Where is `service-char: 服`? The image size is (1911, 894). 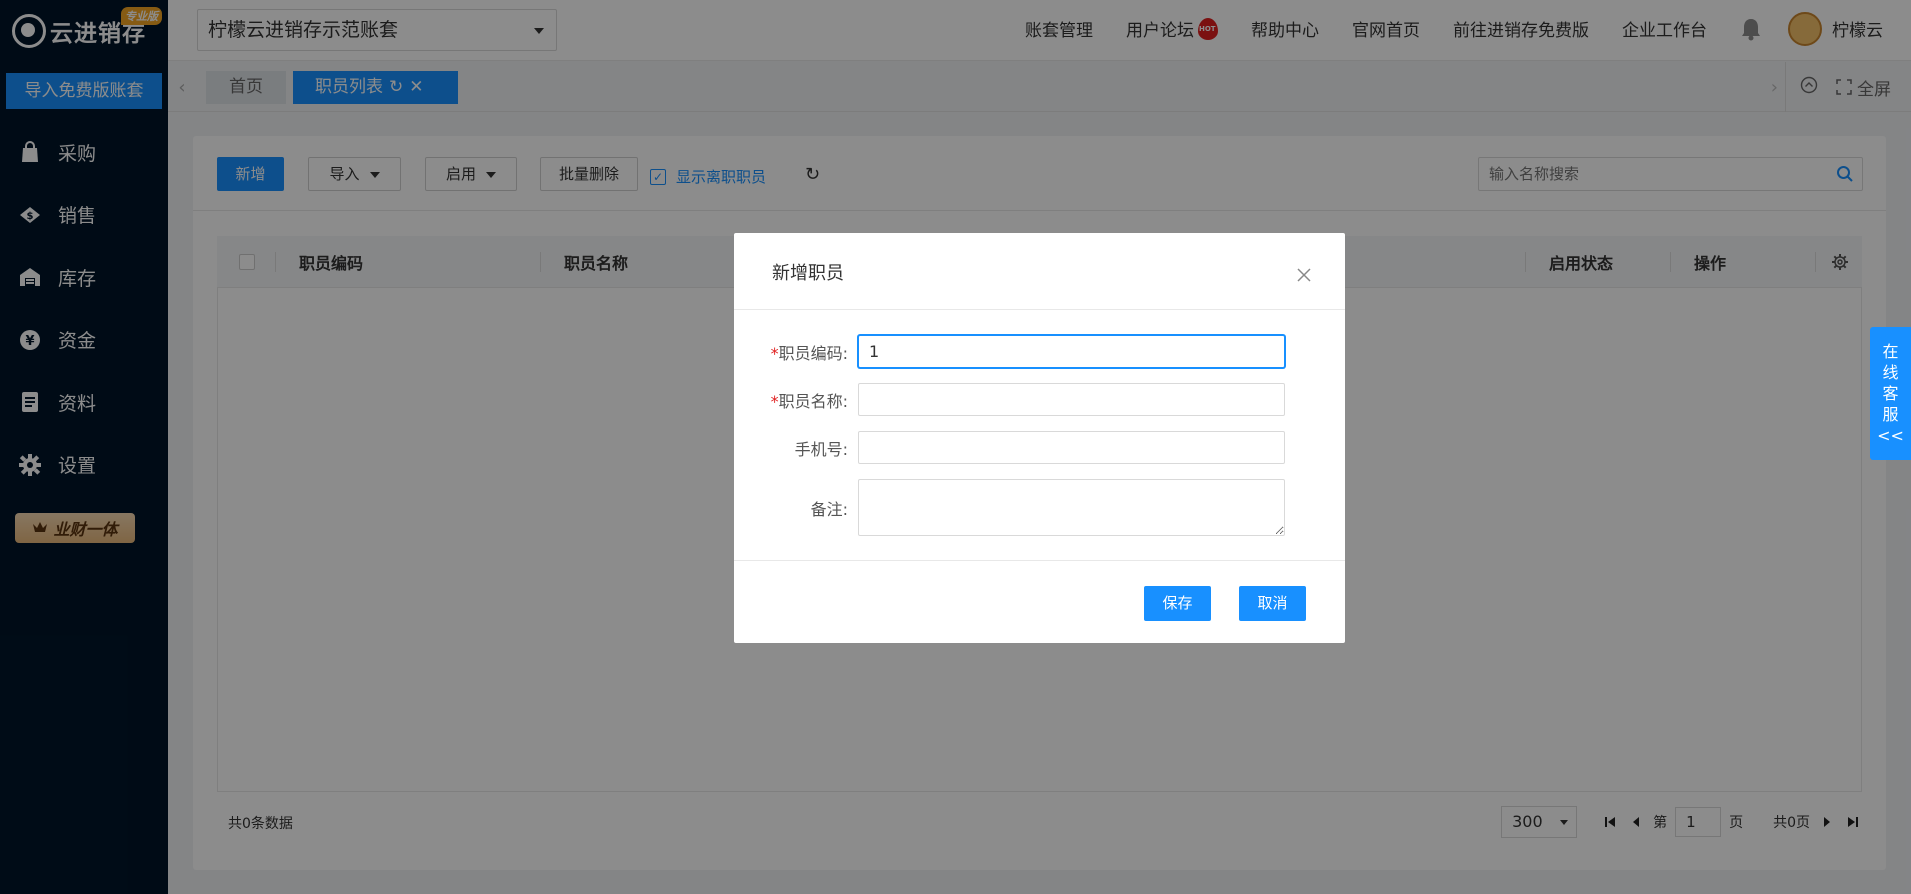
service-char: 服 is located at coordinates (1890, 414).